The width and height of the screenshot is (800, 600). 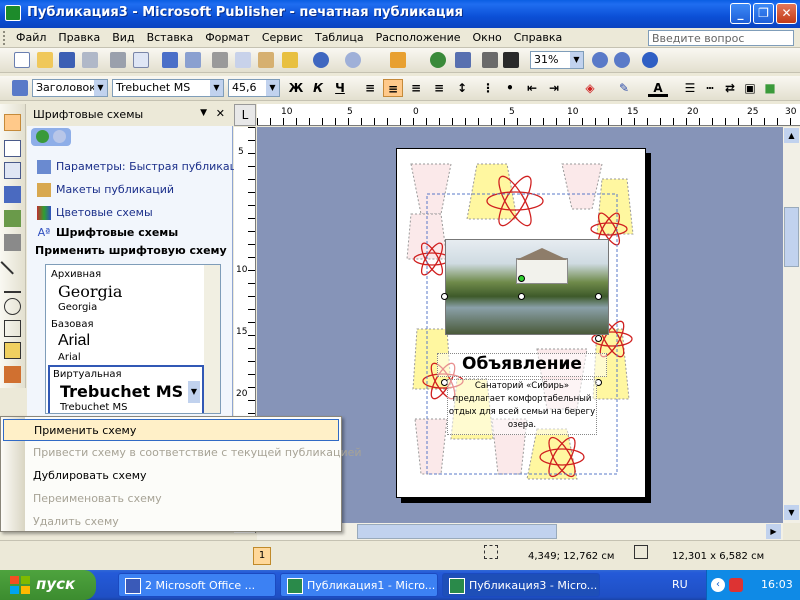 What do you see at coordinates (12, 350) in the screenshot?
I see `autoshapes-icon` at bounding box center [12, 350].